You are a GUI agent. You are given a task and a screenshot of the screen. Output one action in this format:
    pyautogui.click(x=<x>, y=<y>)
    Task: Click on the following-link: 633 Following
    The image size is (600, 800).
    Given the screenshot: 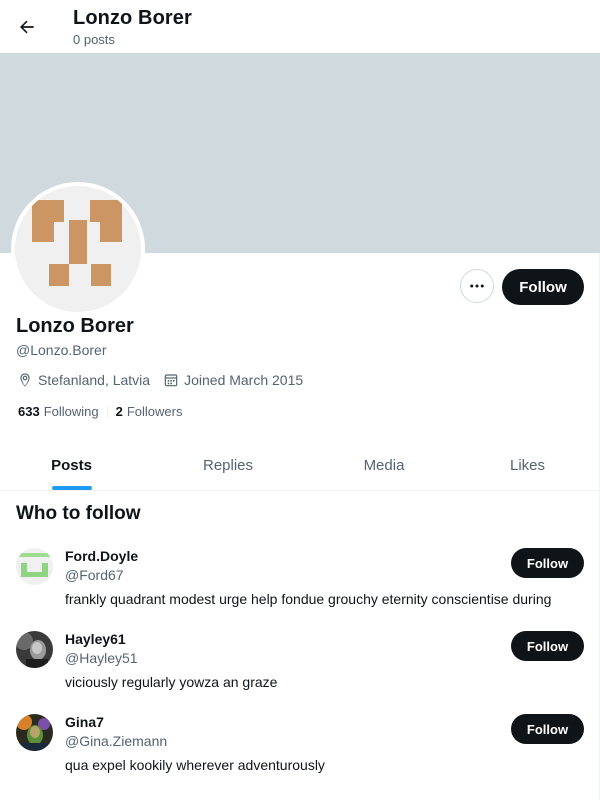 What is the action you would take?
    pyautogui.click(x=58, y=411)
    